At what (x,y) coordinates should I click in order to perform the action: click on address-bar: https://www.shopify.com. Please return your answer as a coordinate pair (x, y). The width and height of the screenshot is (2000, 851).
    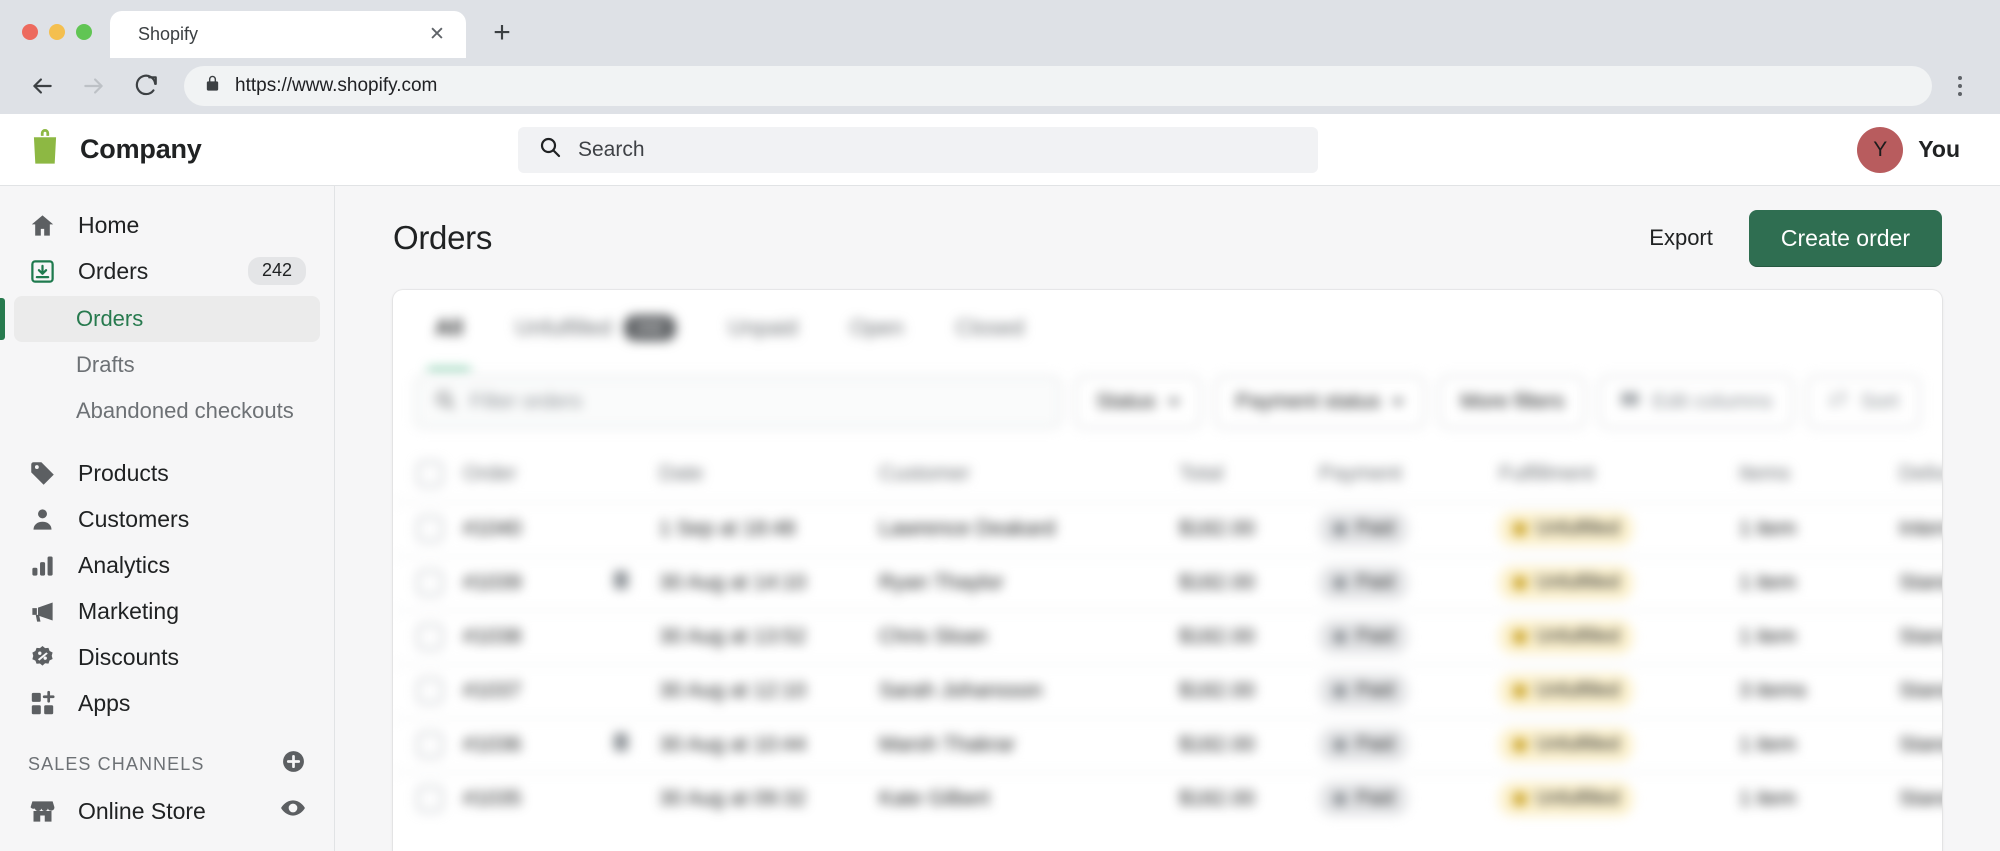
    Looking at the image, I should click on (1058, 86).